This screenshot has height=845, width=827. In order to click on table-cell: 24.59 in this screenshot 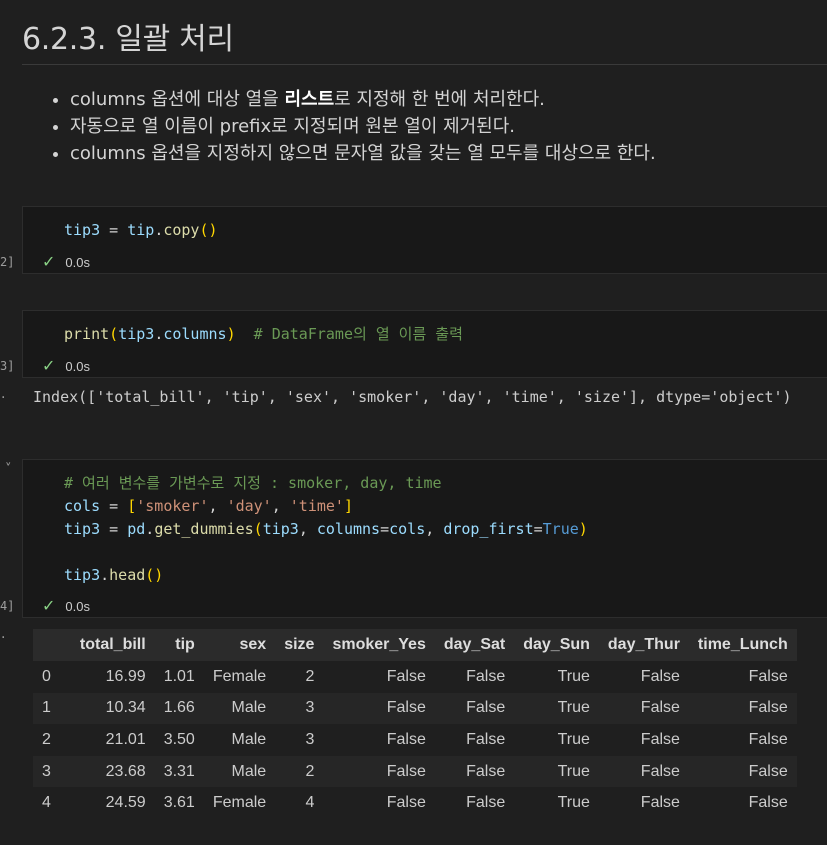, I will do `click(112, 803)`.